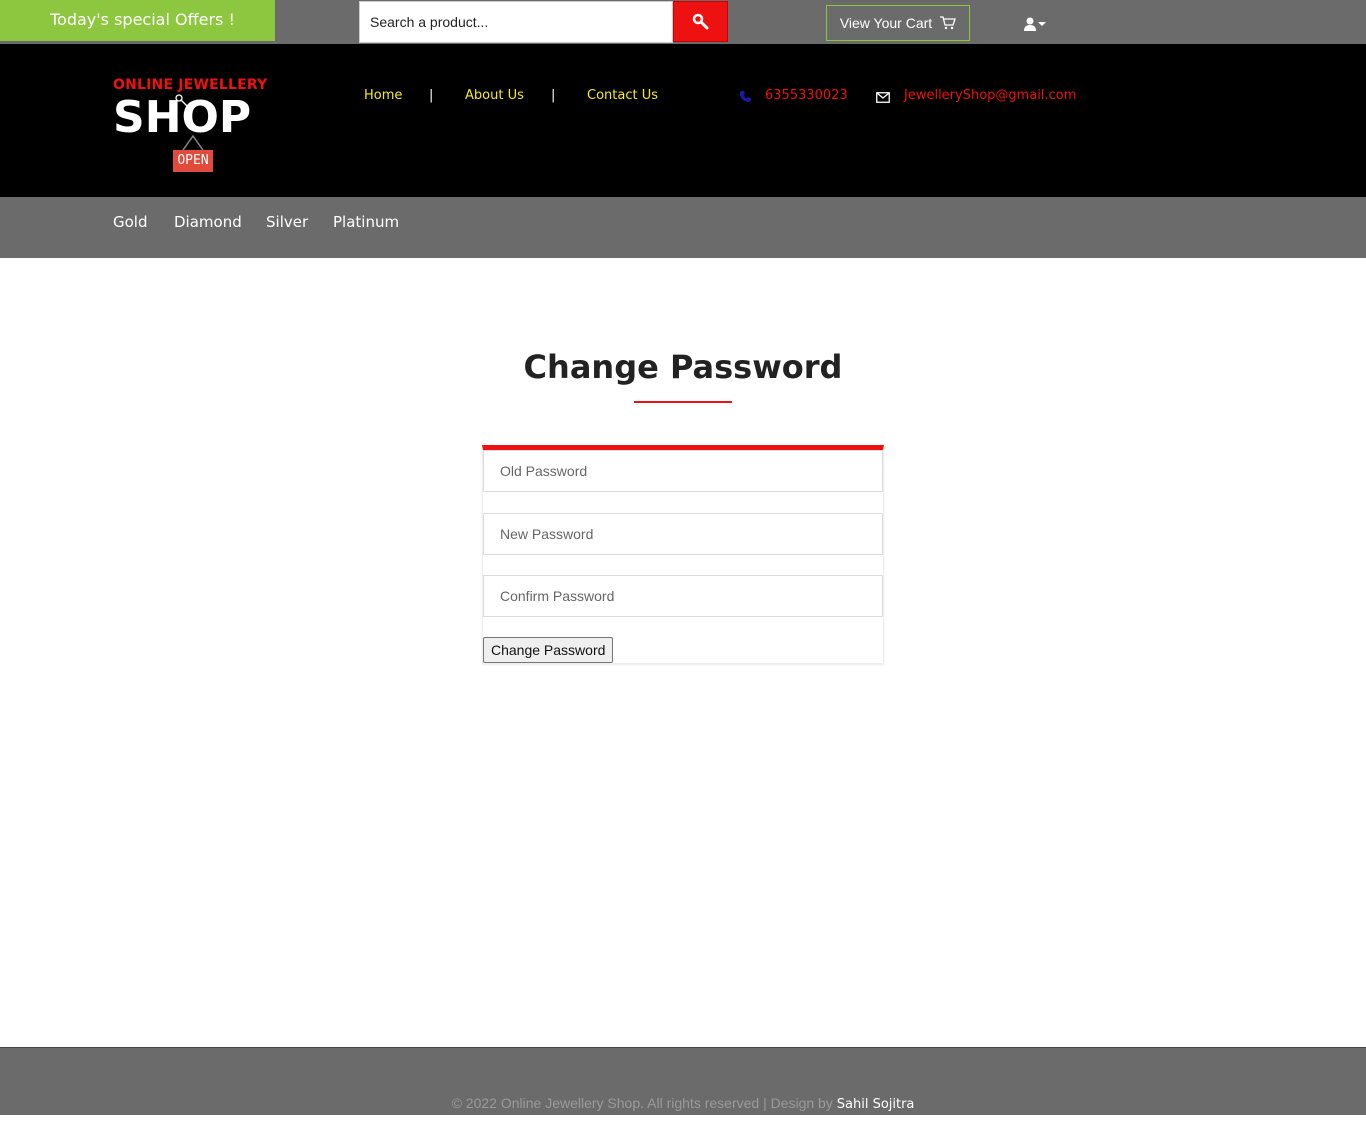 The width and height of the screenshot is (1366, 1125). I want to click on view-cart-button: View Your Cart, so click(898, 23).